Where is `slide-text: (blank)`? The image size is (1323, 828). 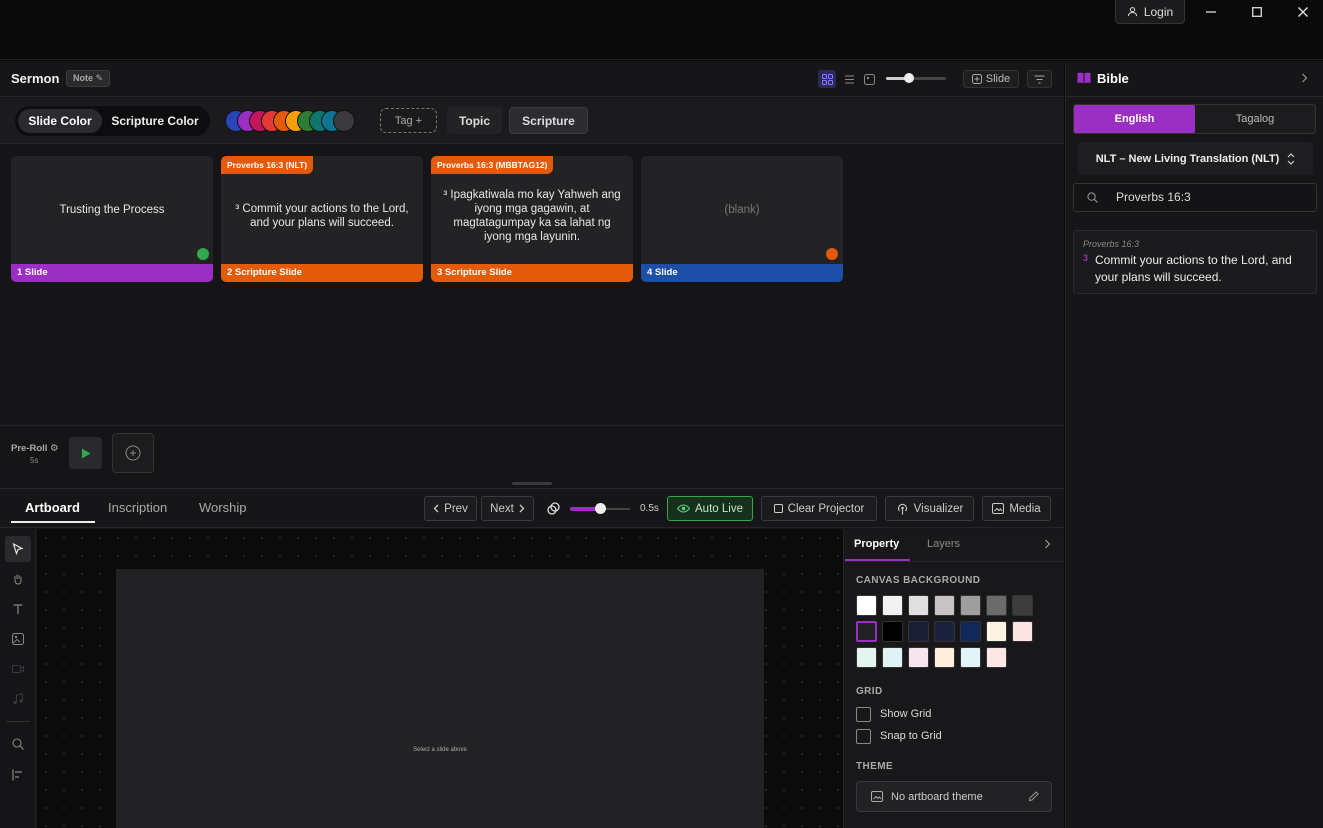
slide-text: (blank) is located at coordinates (742, 210).